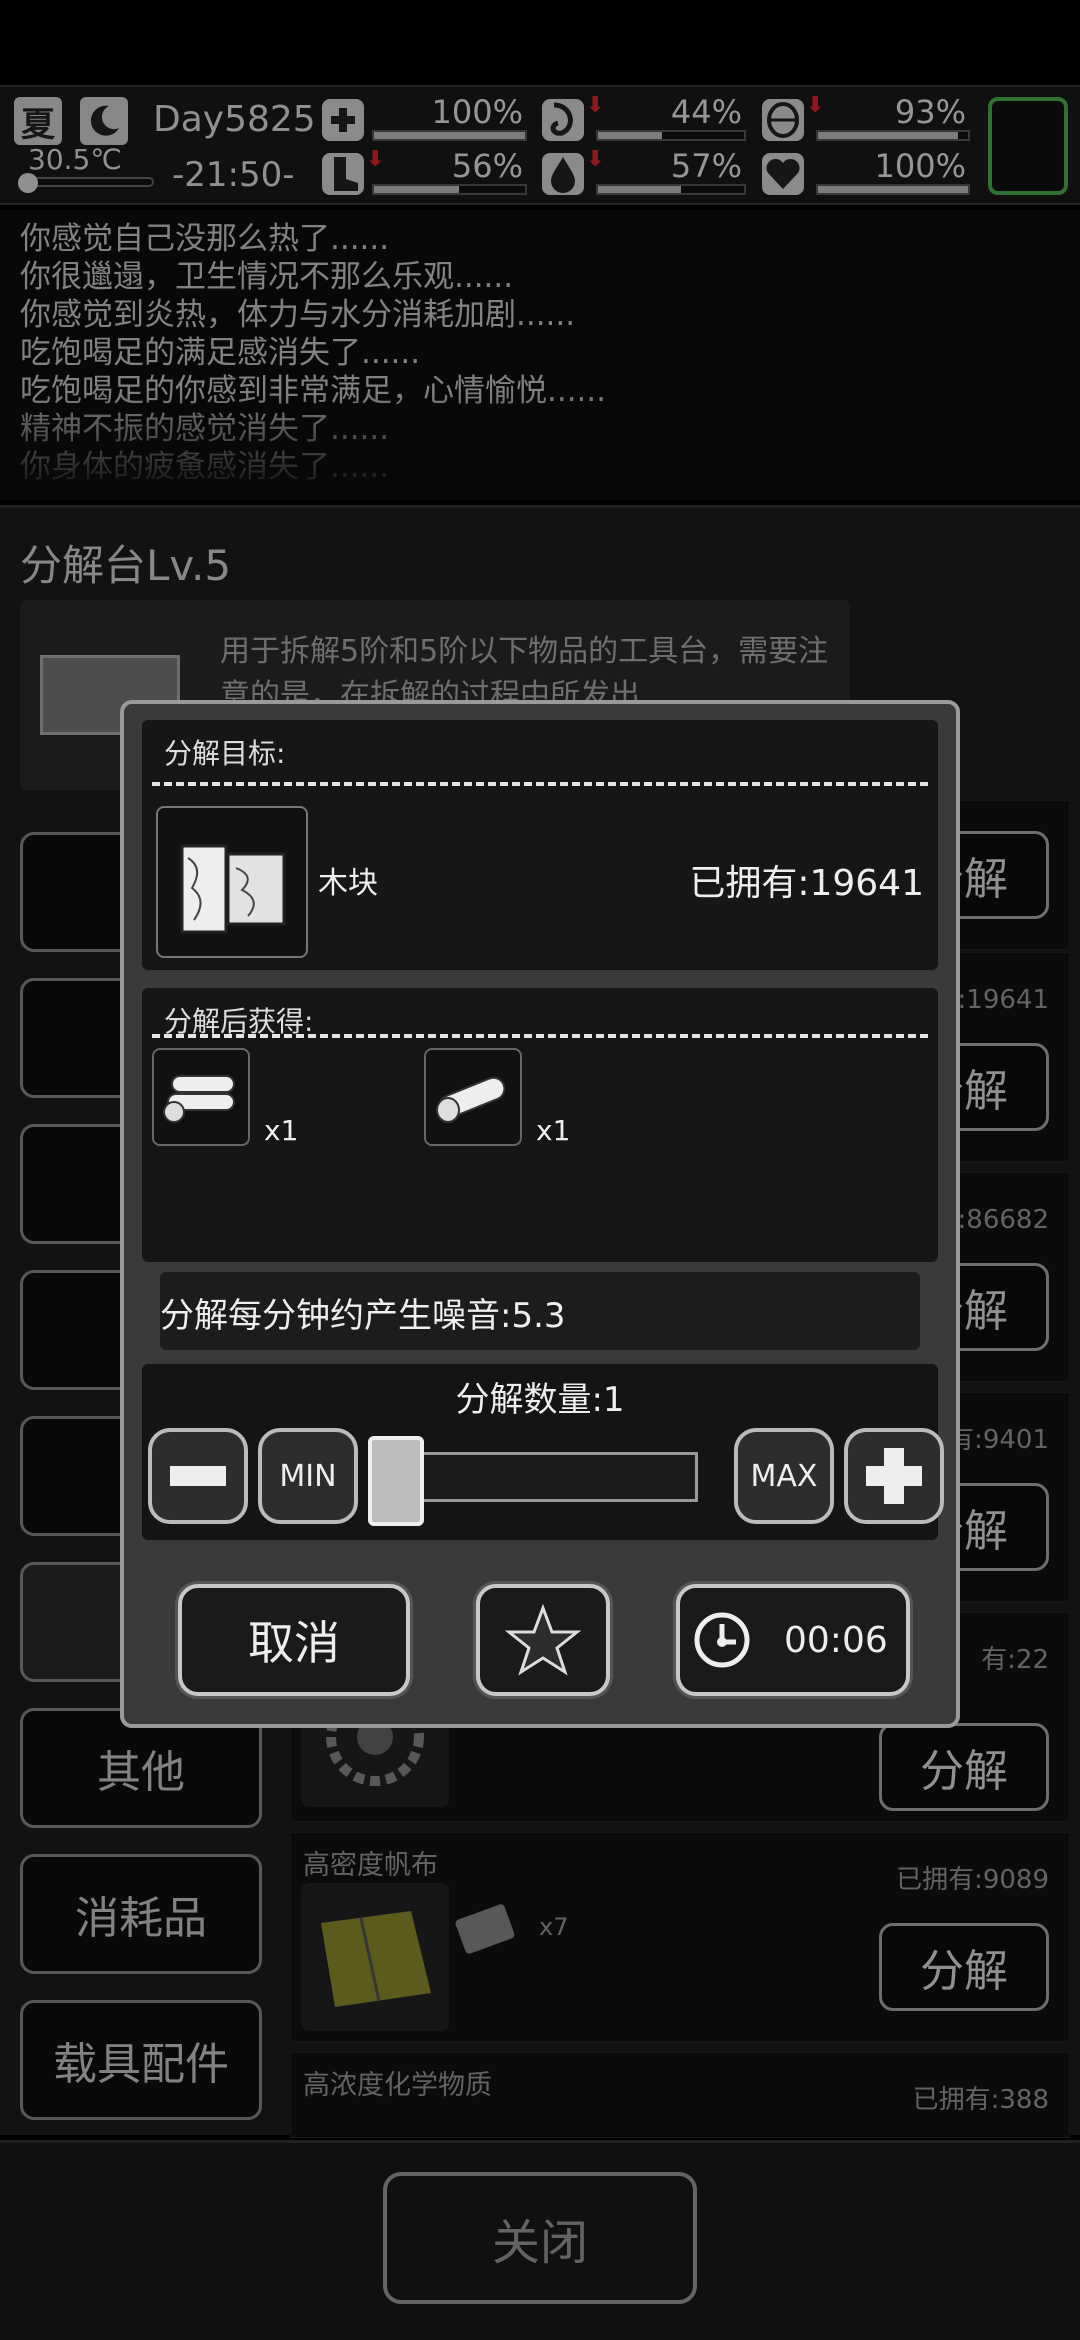  What do you see at coordinates (225, 753) in the screenshot?
I see `section-title: 分解目标:` at bounding box center [225, 753].